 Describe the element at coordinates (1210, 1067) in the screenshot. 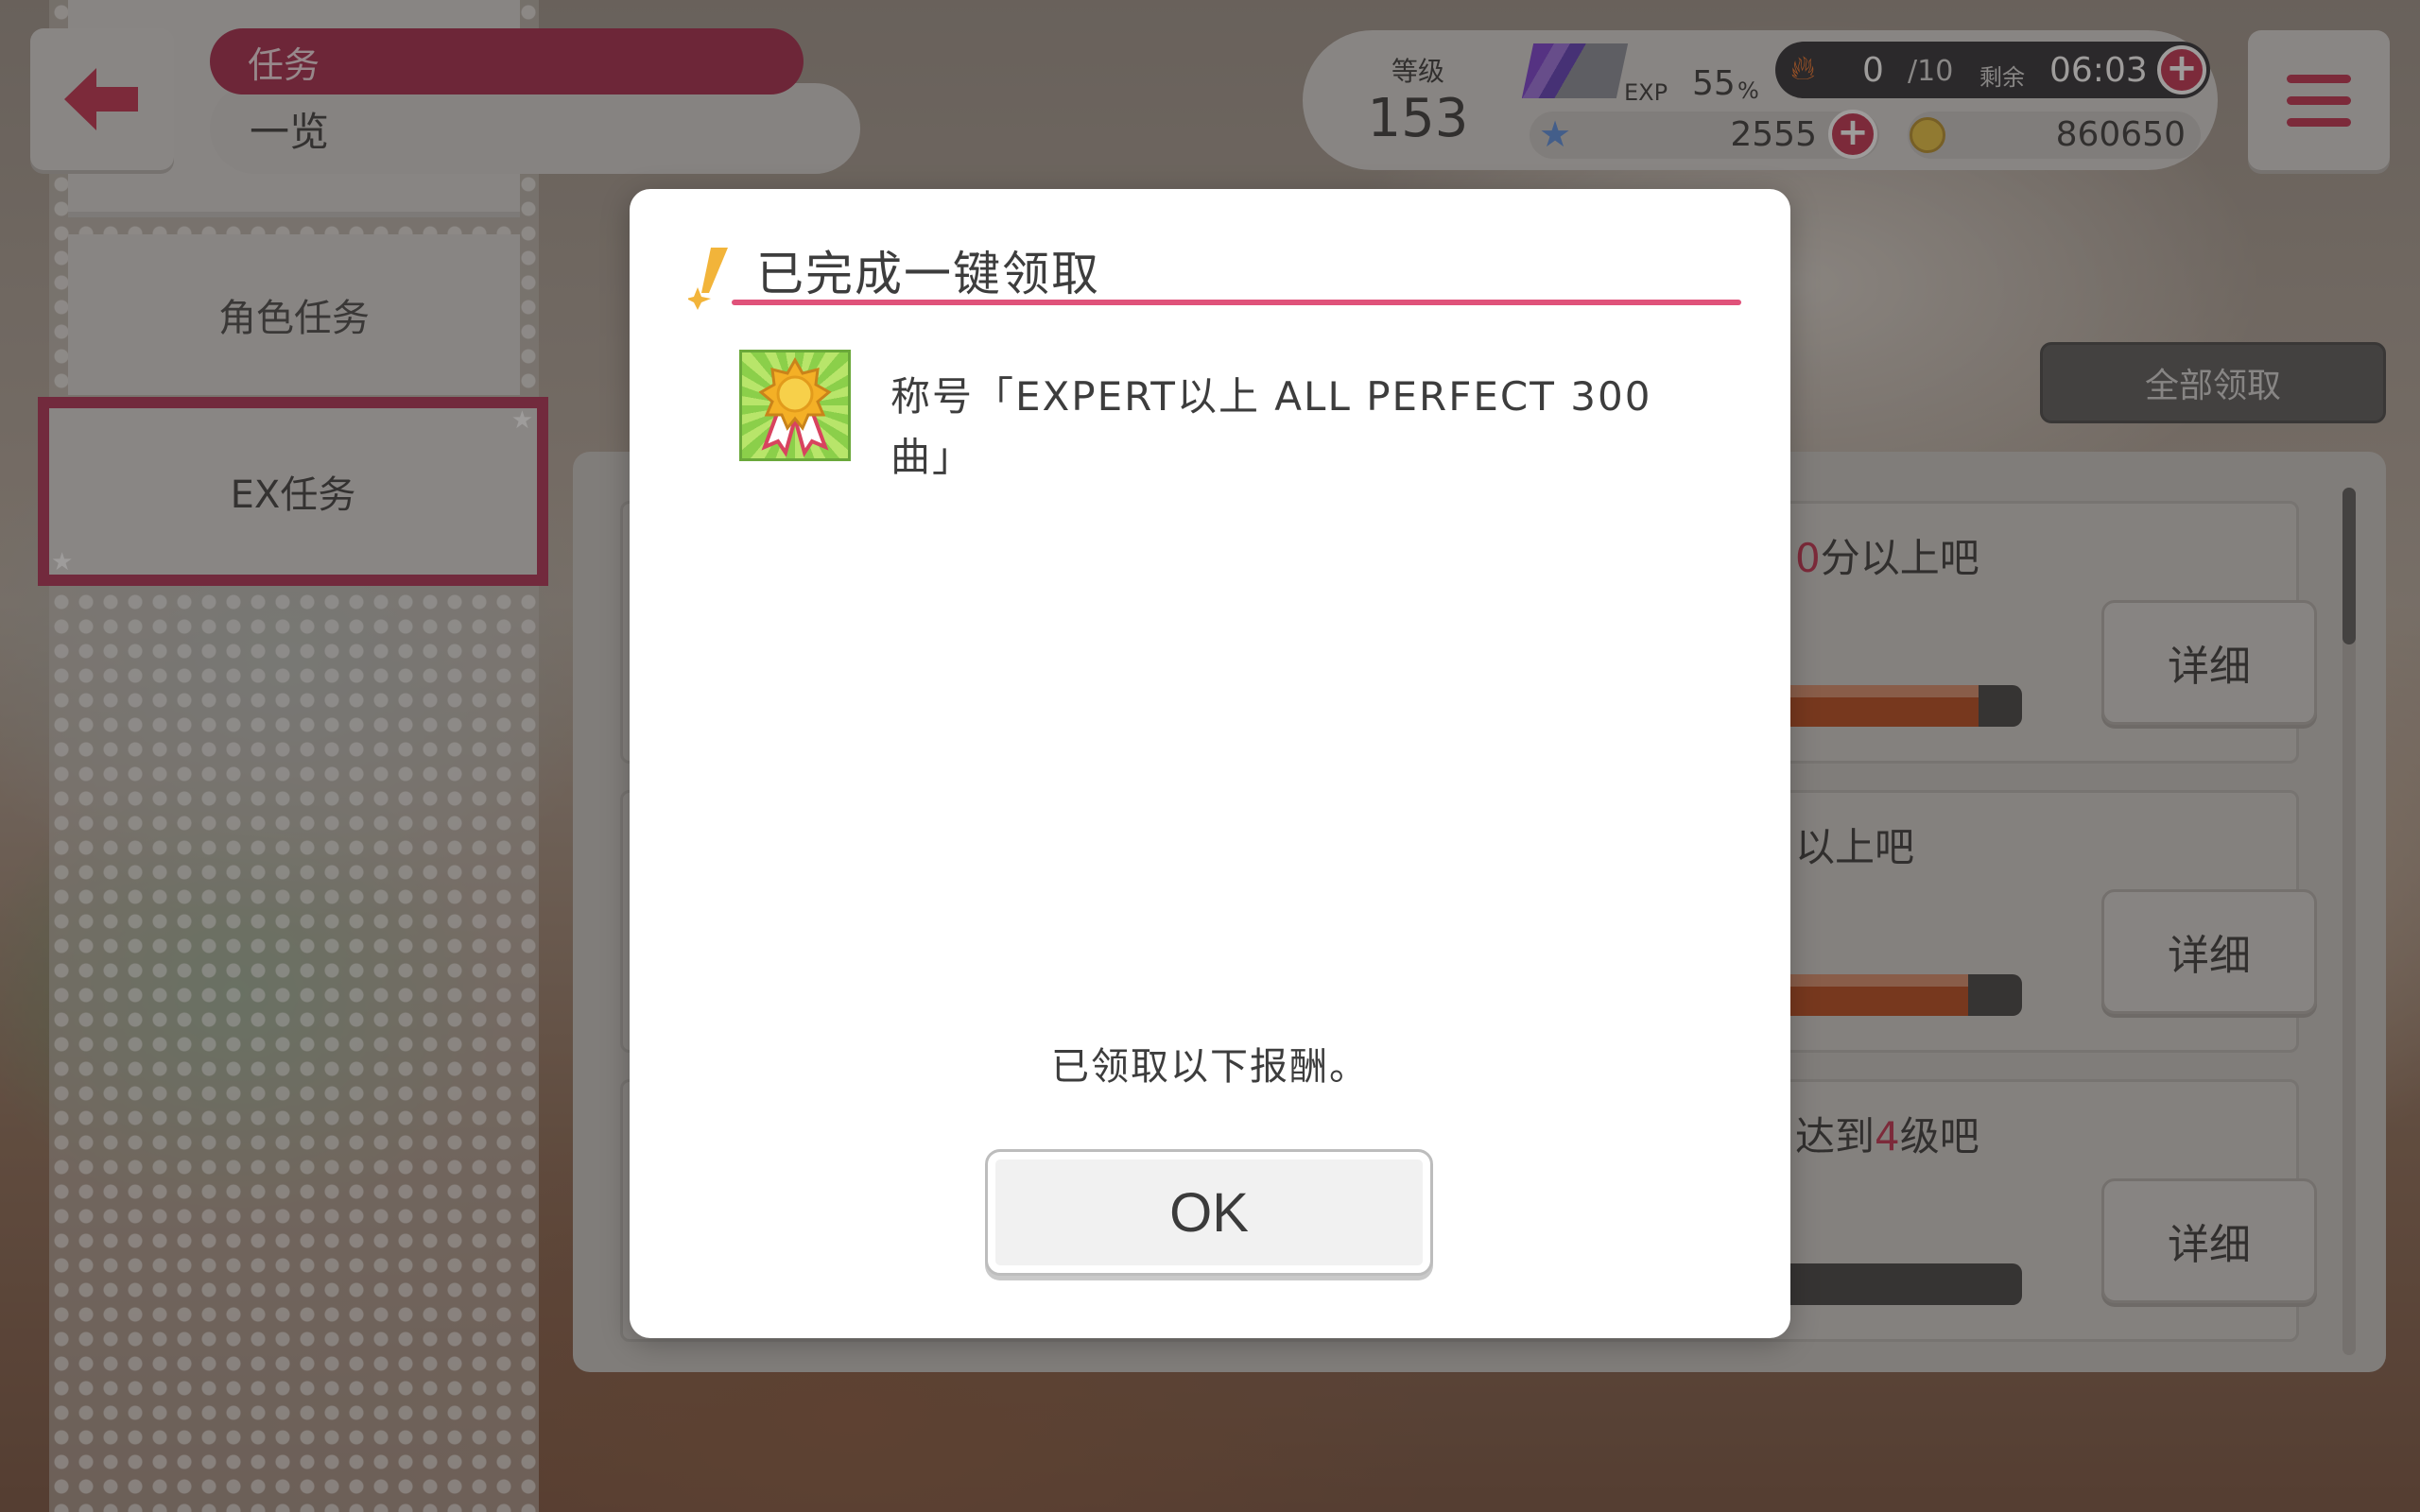

I see `dialog-message: 已领取以下报酬。` at that location.